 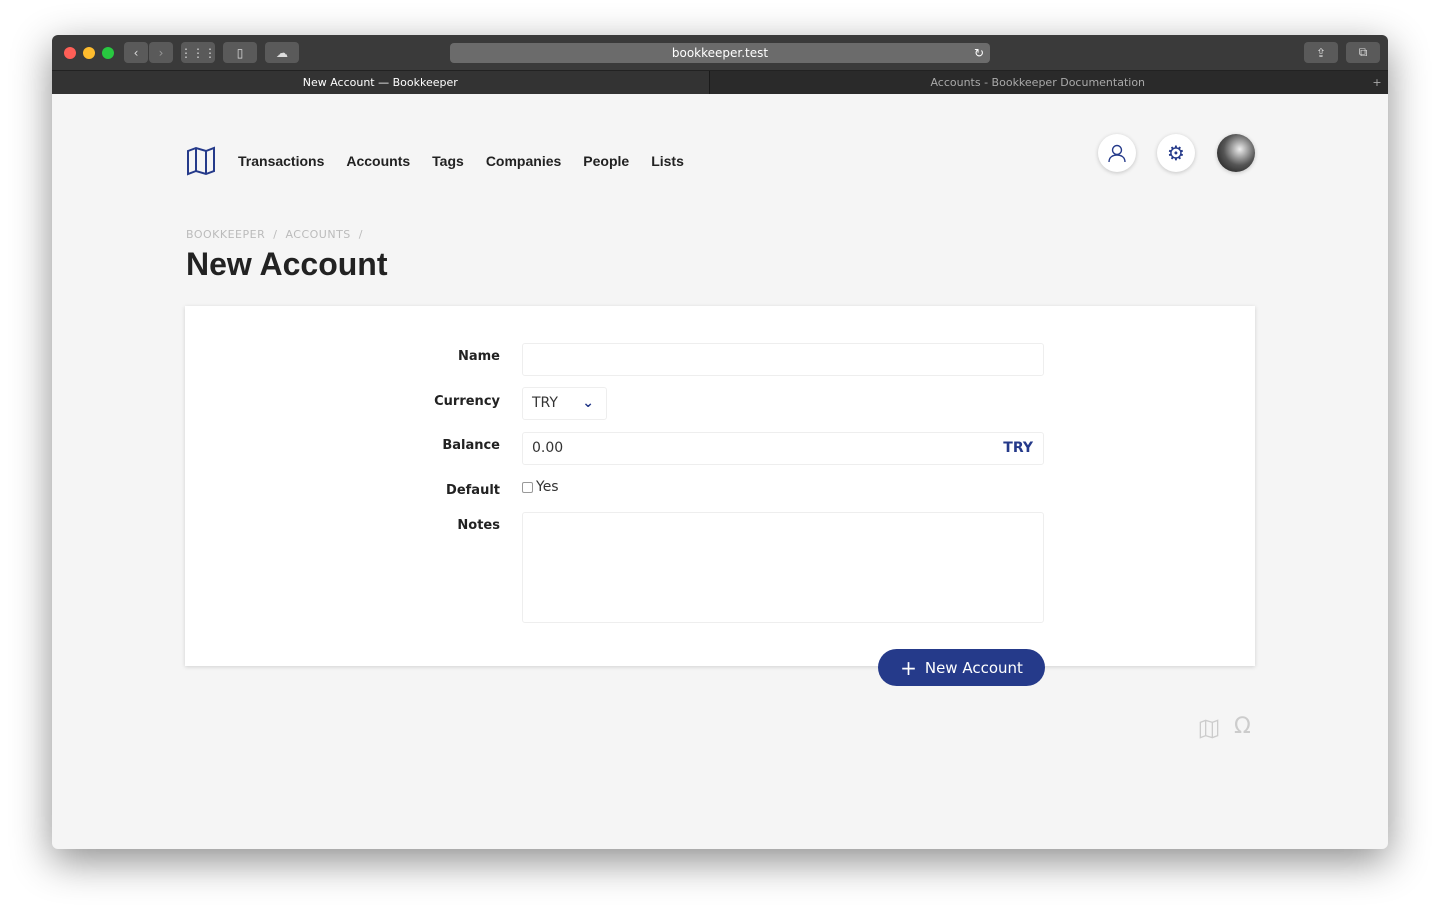 What do you see at coordinates (548, 448) in the screenshot?
I see `balance-value: 0.00` at bounding box center [548, 448].